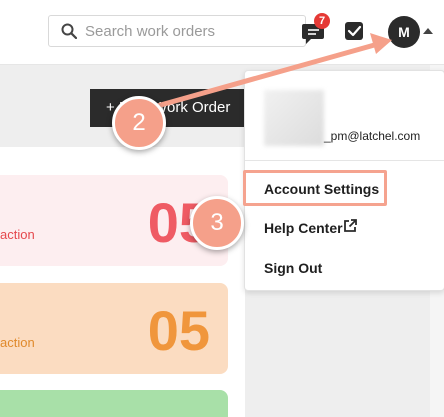  I want to click on external-link-icon, so click(350, 225).